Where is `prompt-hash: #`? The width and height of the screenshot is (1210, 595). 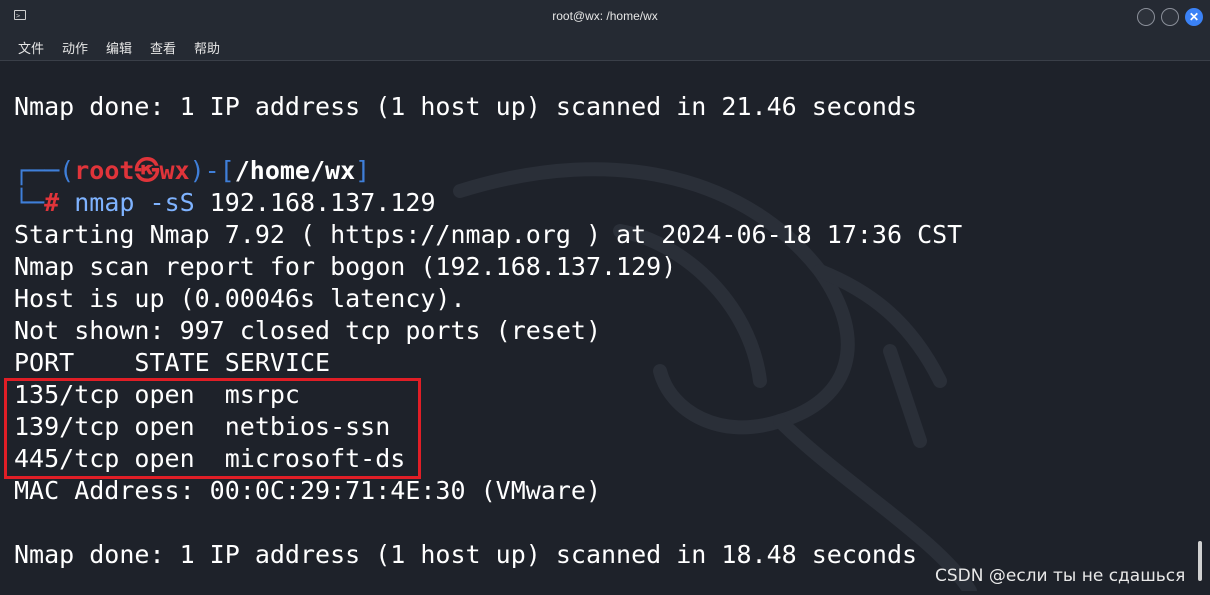
prompt-hash: # is located at coordinates (52, 202).